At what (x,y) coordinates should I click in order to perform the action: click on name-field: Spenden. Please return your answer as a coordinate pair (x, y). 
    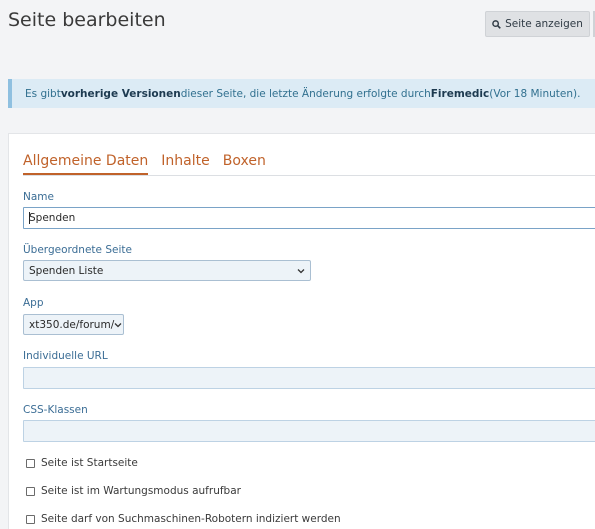
    Looking at the image, I should click on (309, 218).